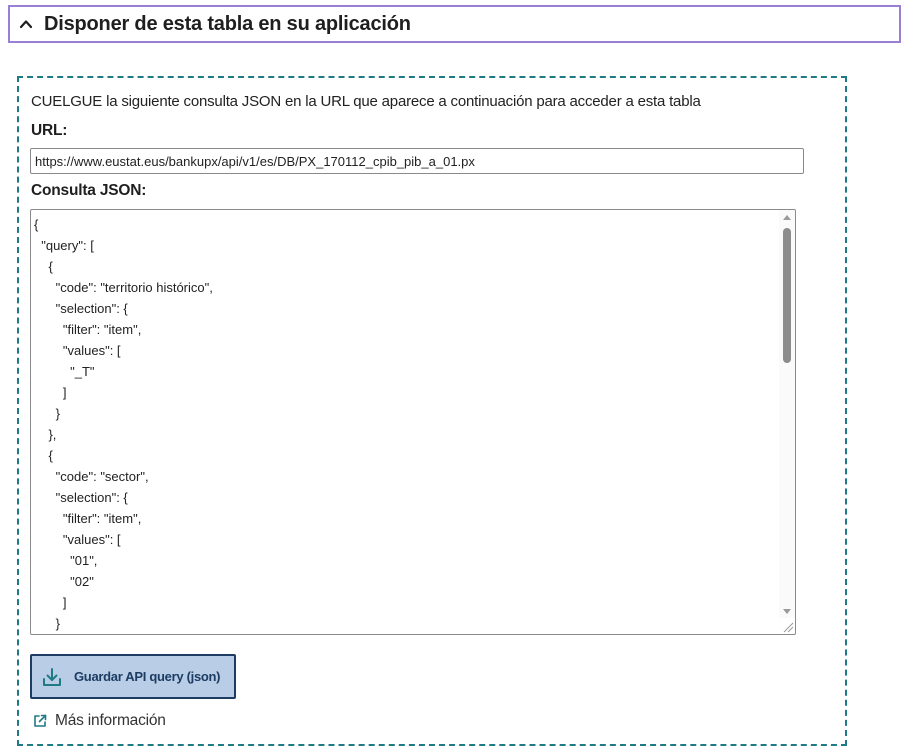 Image resolution: width=904 pixels, height=756 pixels. I want to click on more-info-link: Más información, so click(99, 721).